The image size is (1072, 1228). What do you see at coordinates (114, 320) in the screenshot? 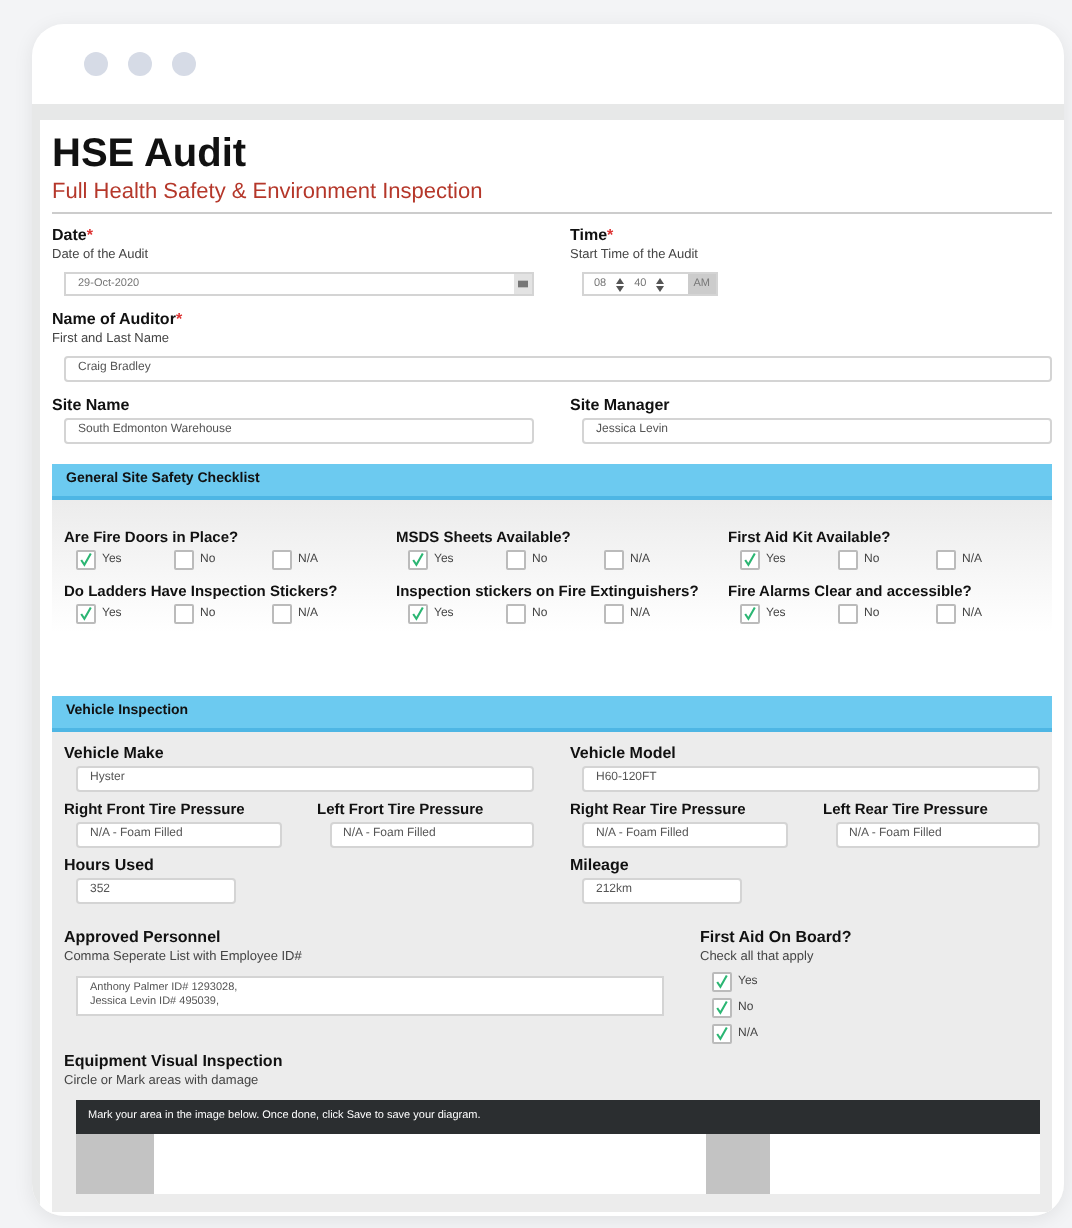
I see `field-label: Name of Auditor` at bounding box center [114, 320].